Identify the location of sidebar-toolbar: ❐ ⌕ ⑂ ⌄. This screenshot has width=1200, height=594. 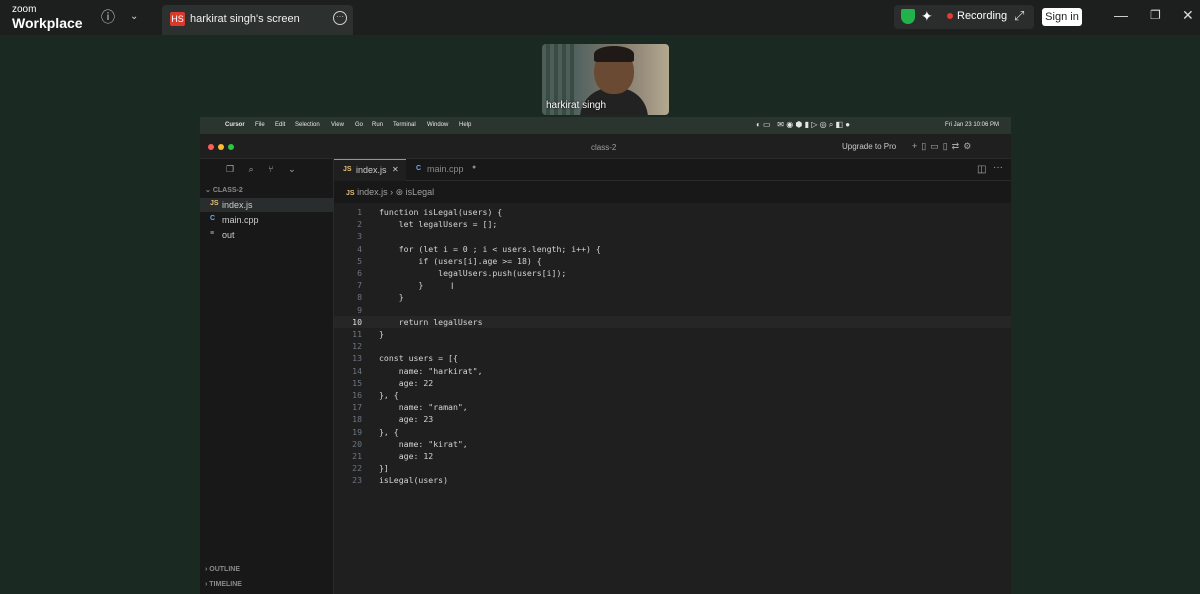
(267, 169).